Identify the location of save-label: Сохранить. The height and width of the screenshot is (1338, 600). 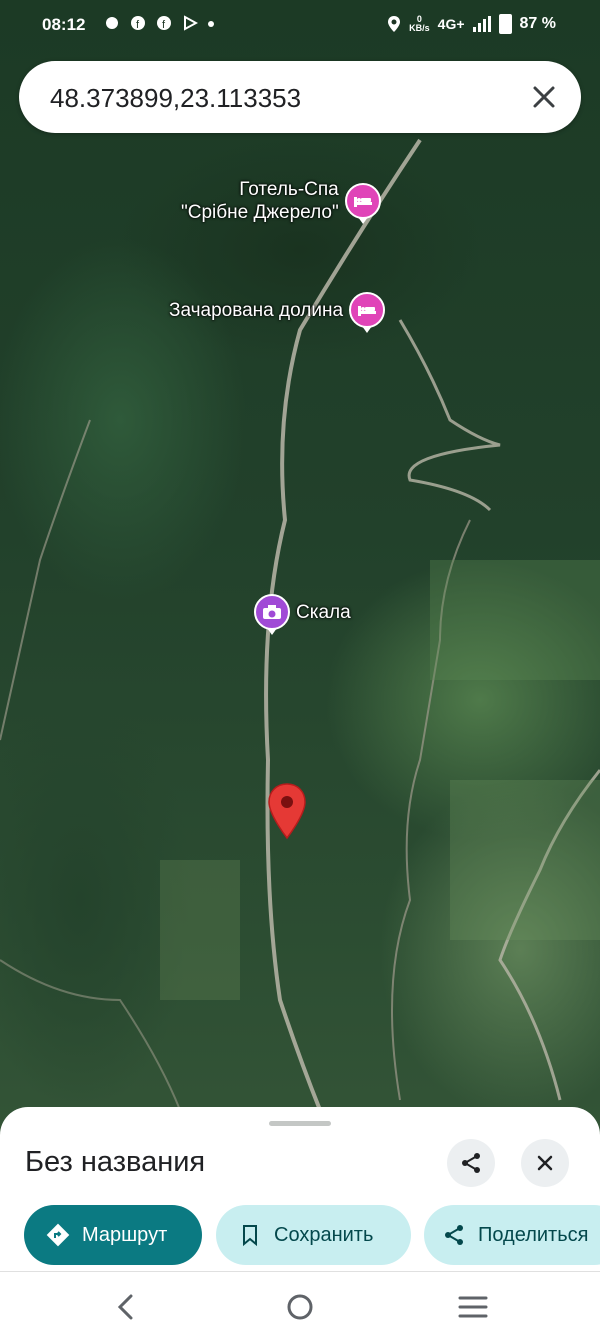
(324, 1234).